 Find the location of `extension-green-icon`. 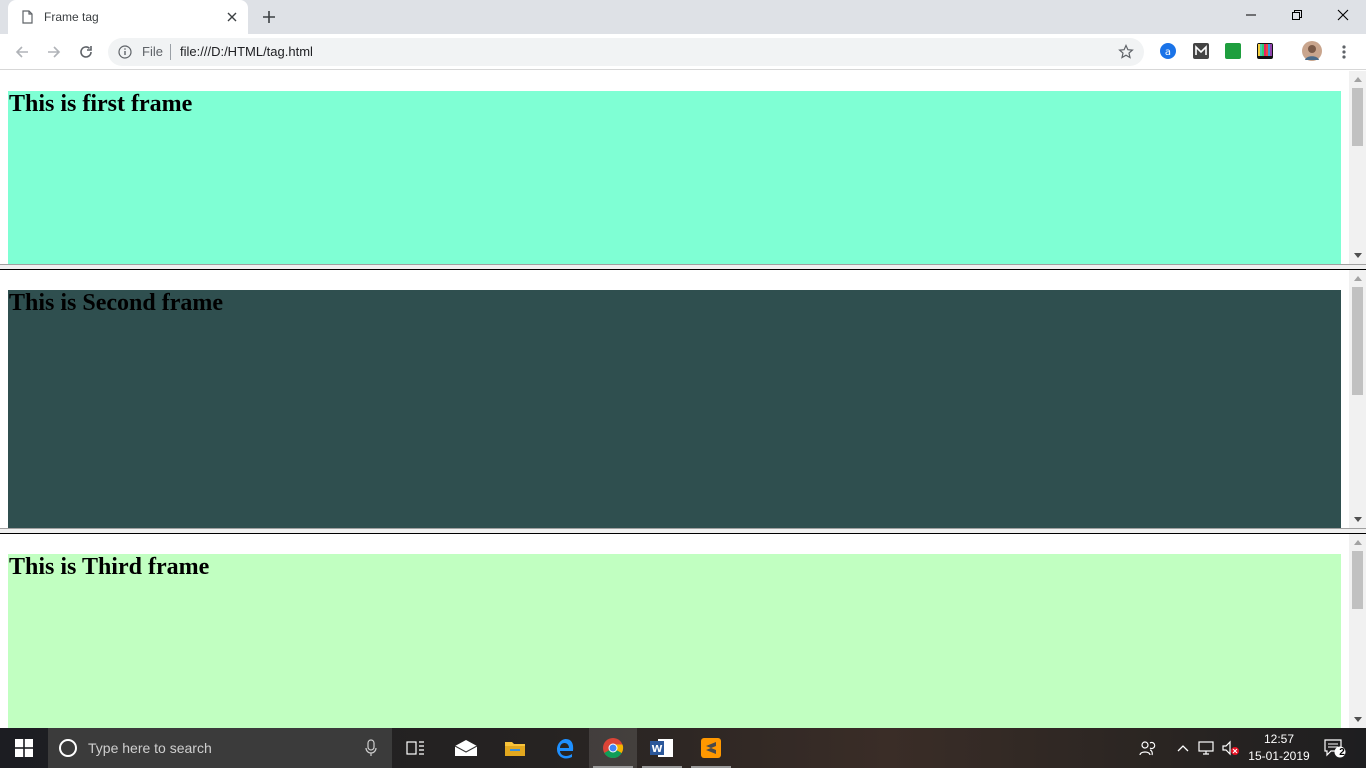

extension-green-icon is located at coordinates (1233, 51).